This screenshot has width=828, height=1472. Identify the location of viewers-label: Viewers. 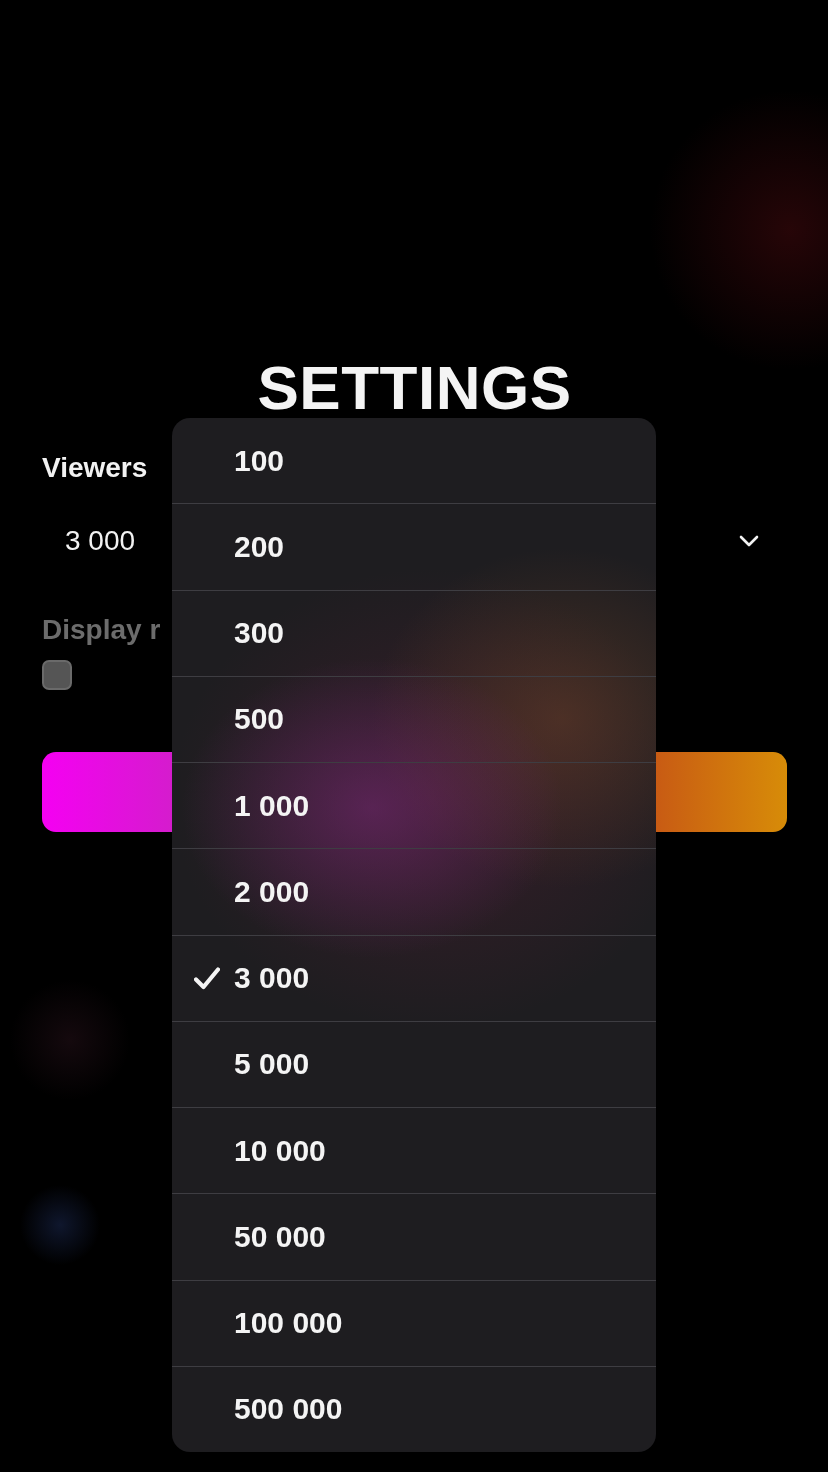
(95, 468).